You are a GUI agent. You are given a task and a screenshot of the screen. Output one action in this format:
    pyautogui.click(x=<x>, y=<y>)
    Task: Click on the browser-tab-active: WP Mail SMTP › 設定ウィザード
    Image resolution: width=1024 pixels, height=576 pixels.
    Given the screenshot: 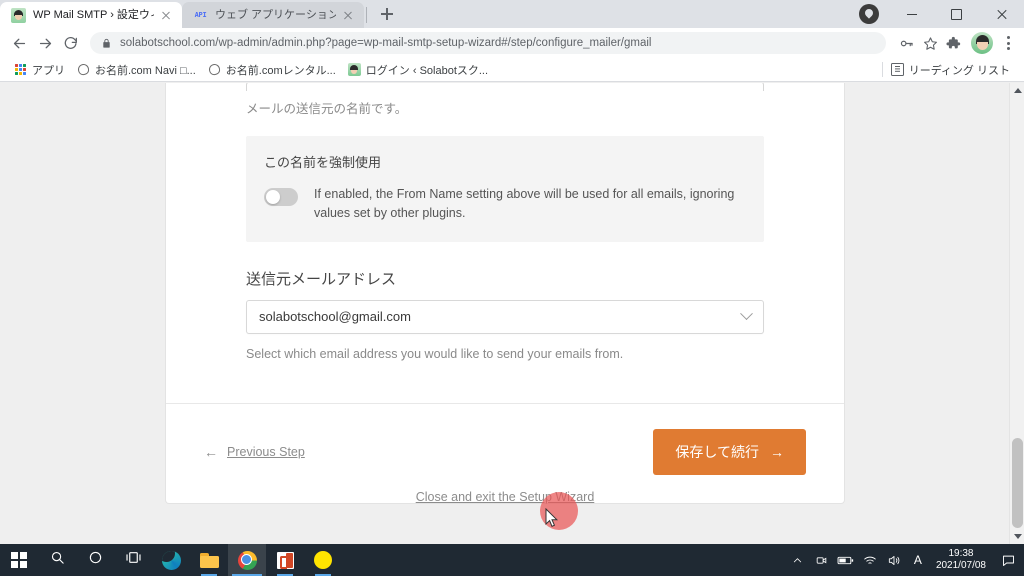 What is the action you would take?
    pyautogui.click(x=91, y=15)
    